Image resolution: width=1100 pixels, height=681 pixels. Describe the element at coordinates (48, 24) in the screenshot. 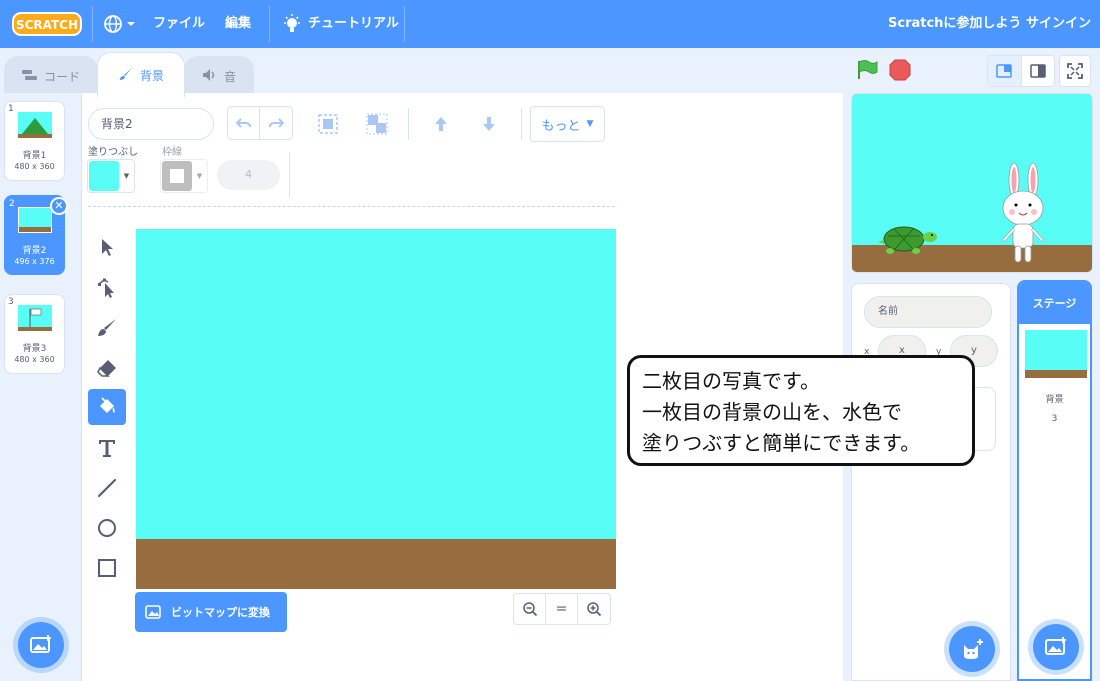

I see `scratch-logo: SCRATCH` at that location.